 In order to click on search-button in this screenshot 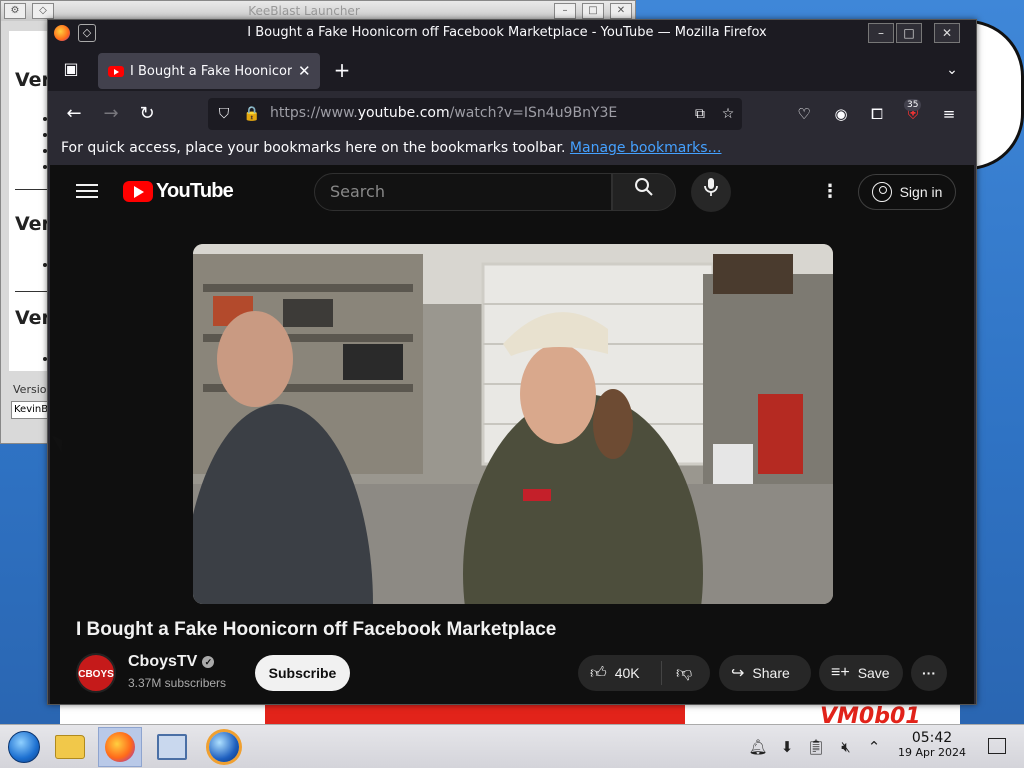, I will do `click(644, 192)`.